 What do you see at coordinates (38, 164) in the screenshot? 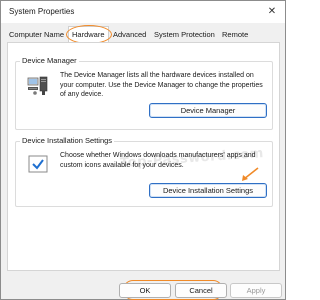
I see `checkbox-icon` at bounding box center [38, 164].